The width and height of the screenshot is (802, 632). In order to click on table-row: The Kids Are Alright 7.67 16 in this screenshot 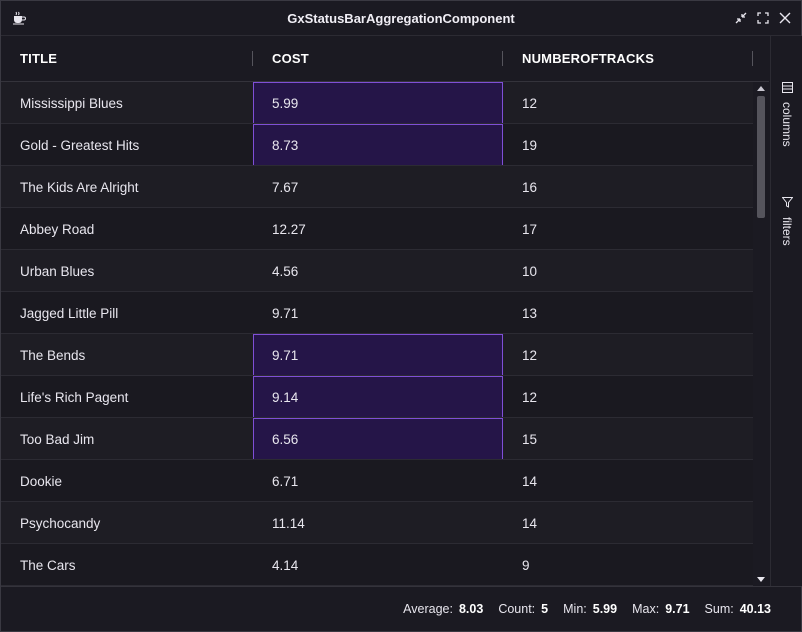, I will do `click(377, 187)`.